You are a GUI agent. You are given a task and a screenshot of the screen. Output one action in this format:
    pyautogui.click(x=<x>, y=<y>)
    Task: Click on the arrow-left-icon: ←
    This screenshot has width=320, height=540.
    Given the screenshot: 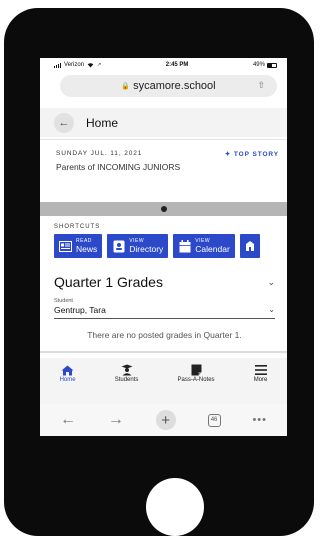 What is the action you would take?
    pyautogui.click(x=64, y=122)
    